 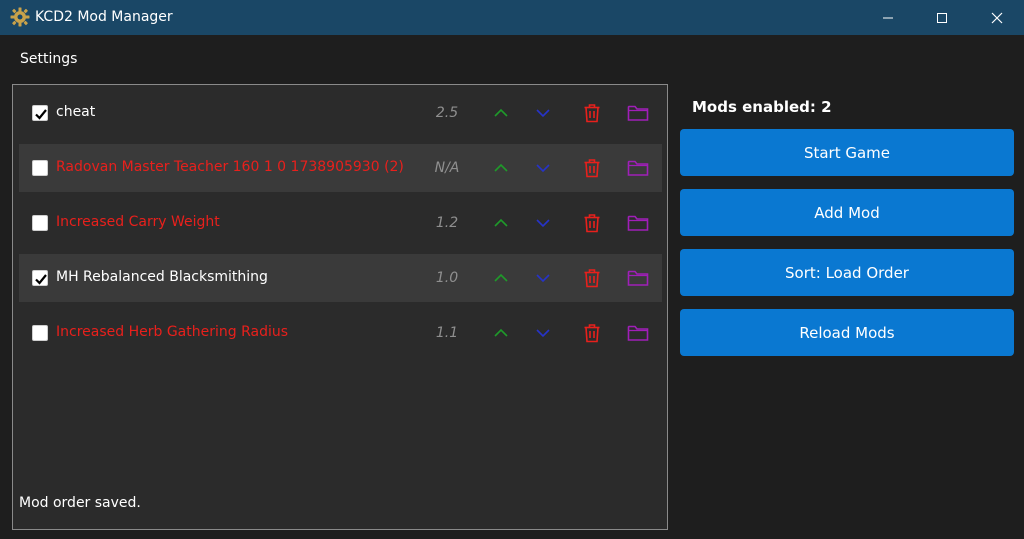 I want to click on sort-load-order-button: Sort: Load Order, so click(x=847, y=272).